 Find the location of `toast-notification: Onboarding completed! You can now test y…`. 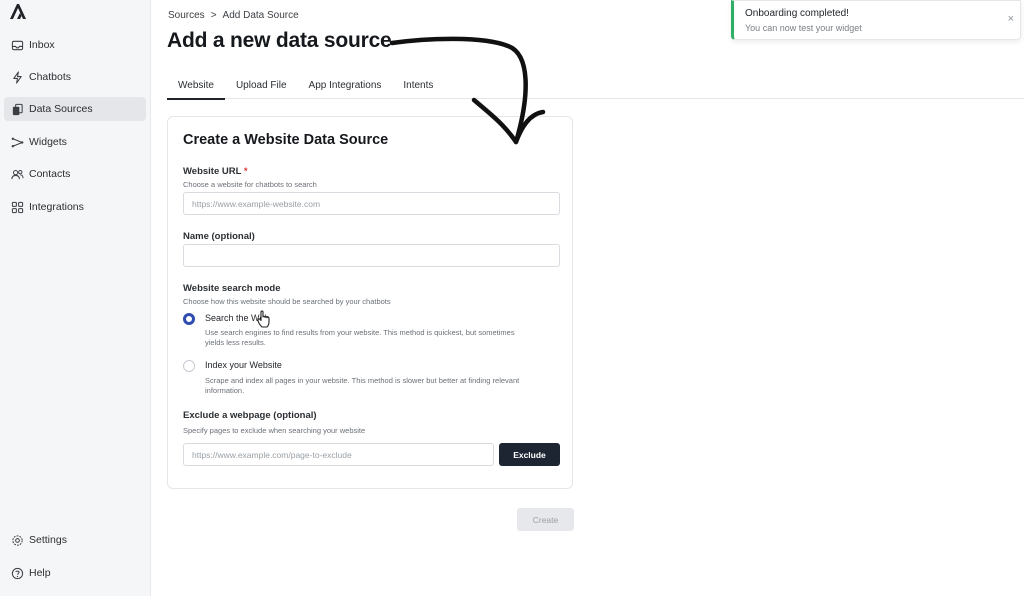

toast-notification: Onboarding completed! You can now test y… is located at coordinates (876, 20).